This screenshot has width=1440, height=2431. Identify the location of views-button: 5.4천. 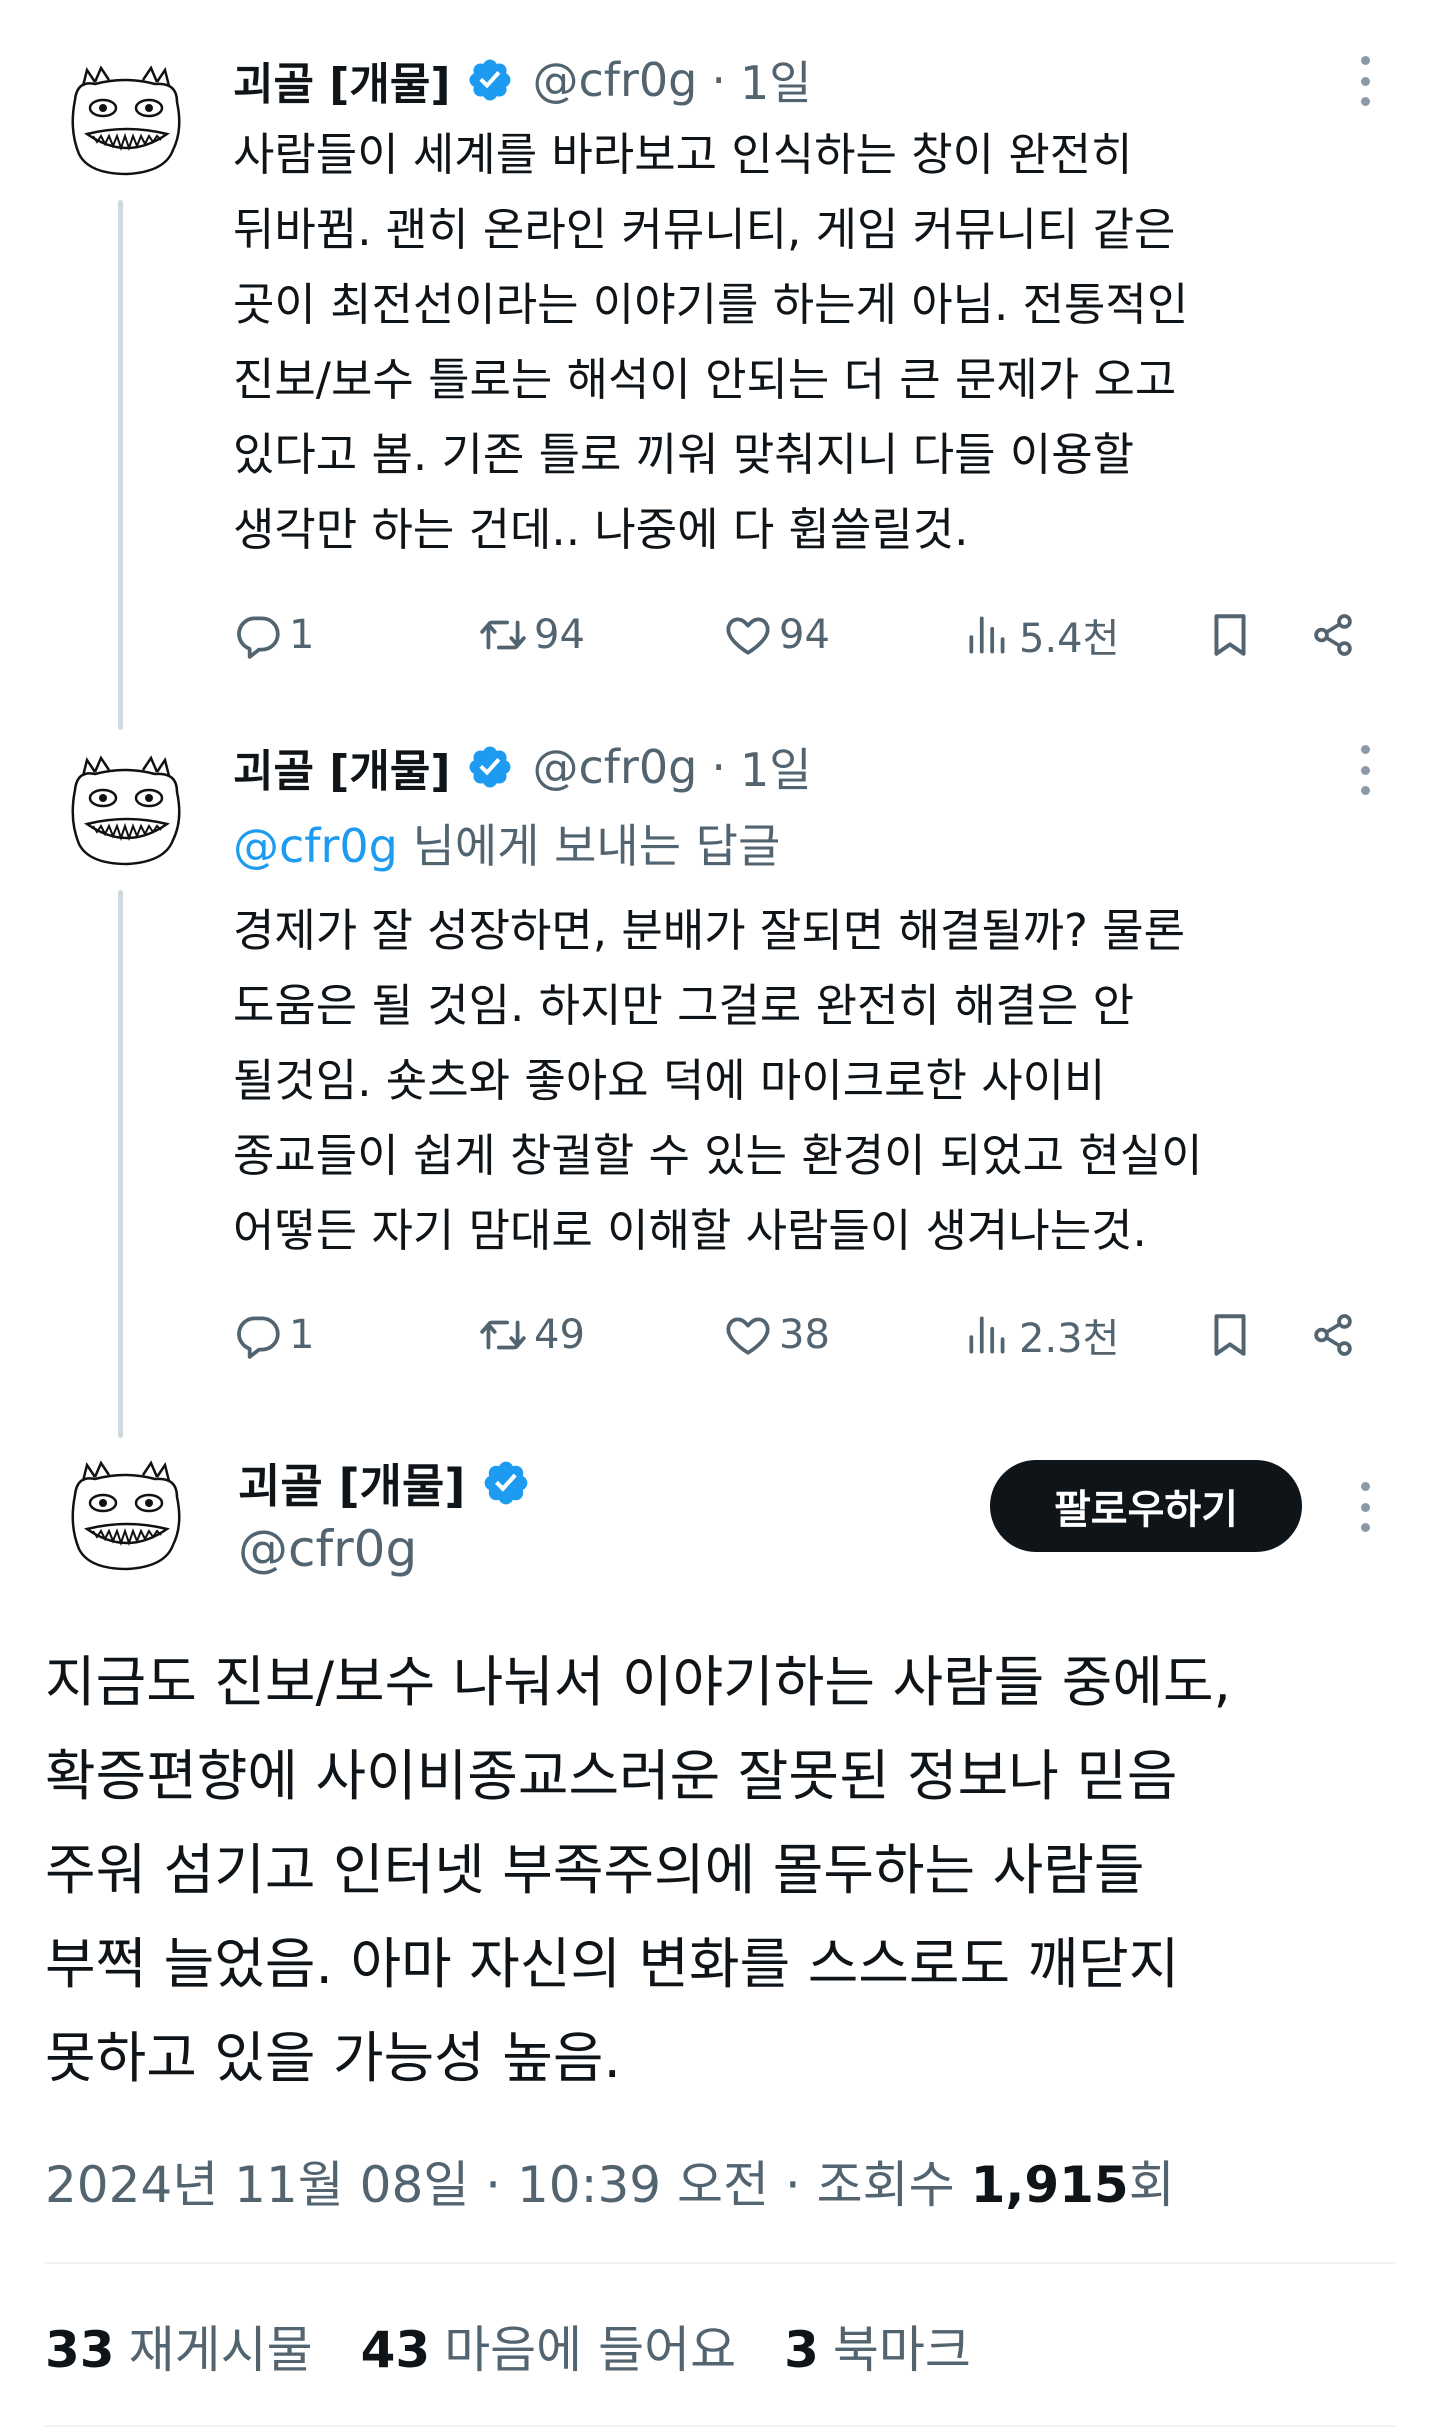
(1041, 635).